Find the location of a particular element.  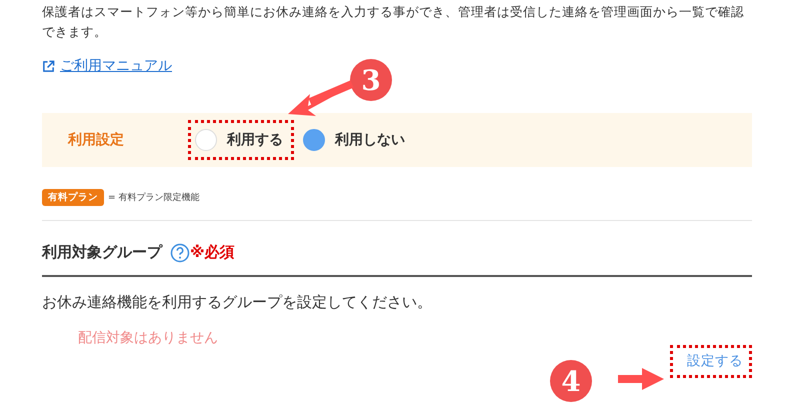

section-heading: 利用対象グループ is located at coordinates (102, 252).